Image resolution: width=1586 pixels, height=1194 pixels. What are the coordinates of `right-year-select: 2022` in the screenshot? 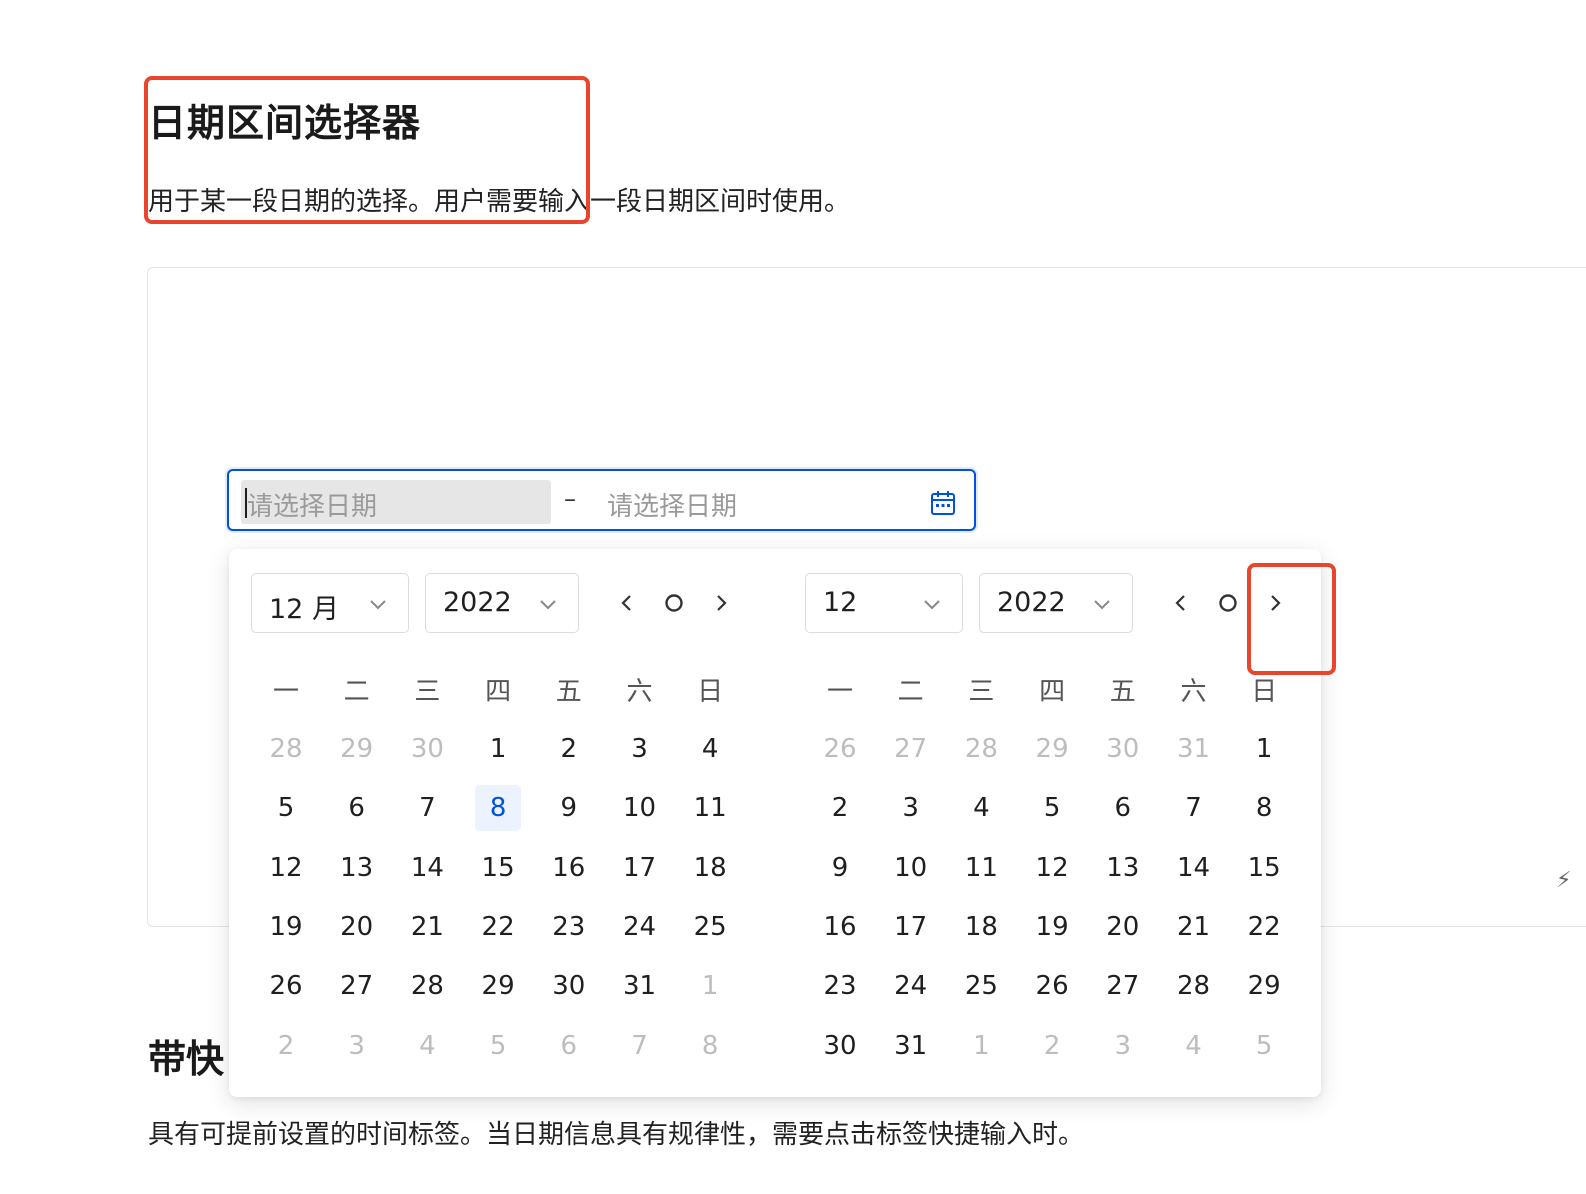 It's located at (1056, 603).